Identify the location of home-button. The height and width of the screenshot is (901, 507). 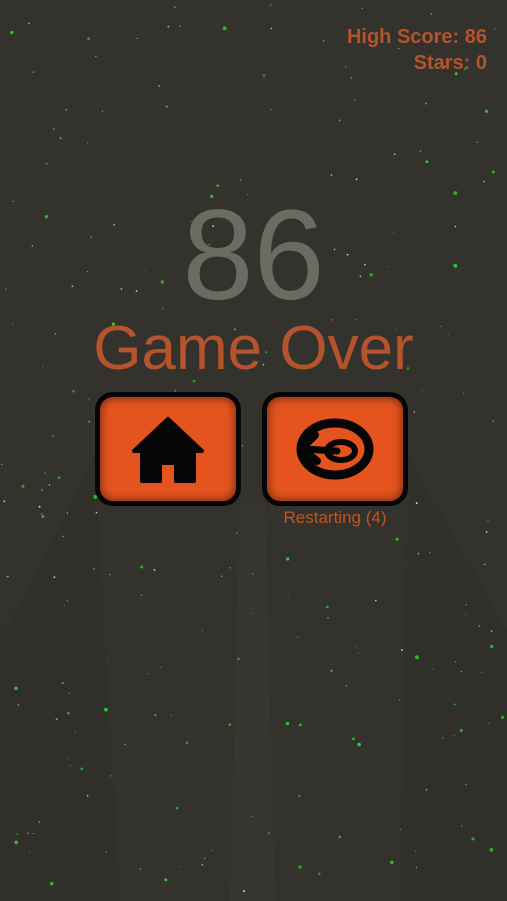
(168, 449).